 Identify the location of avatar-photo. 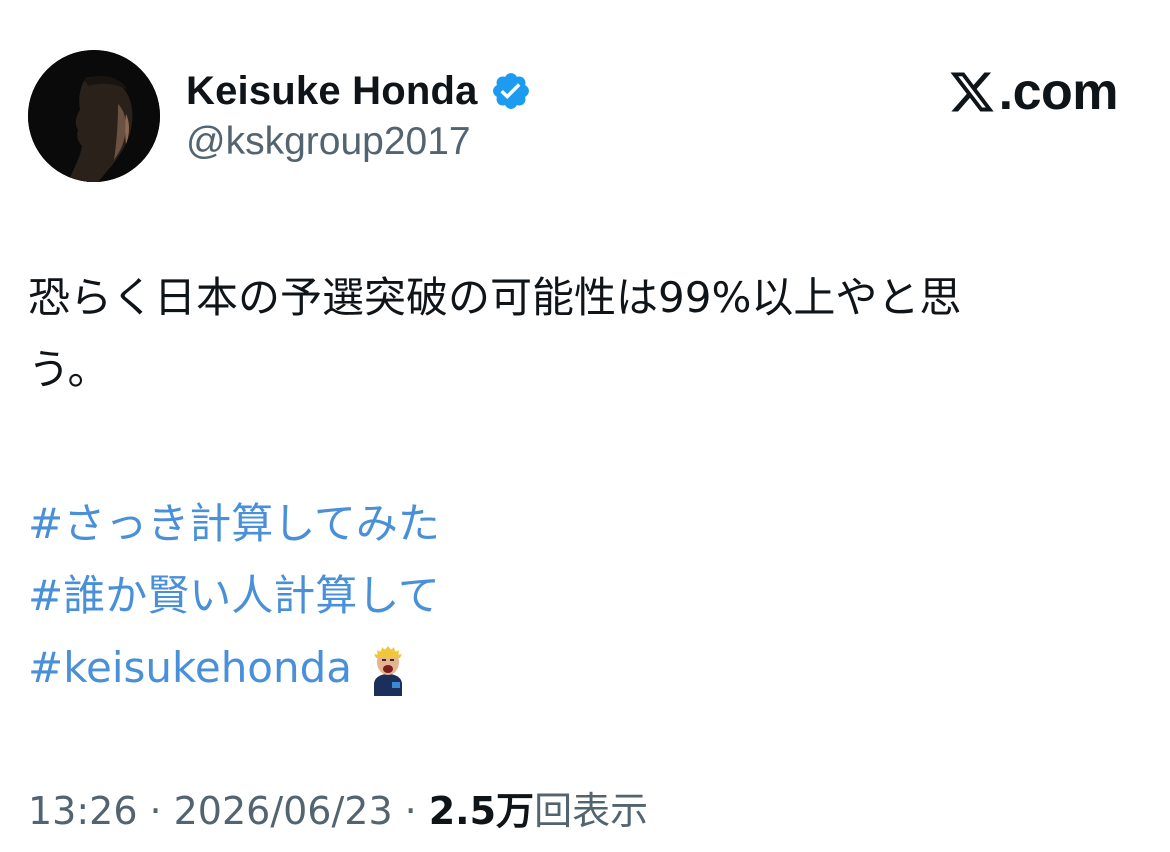
(94, 116).